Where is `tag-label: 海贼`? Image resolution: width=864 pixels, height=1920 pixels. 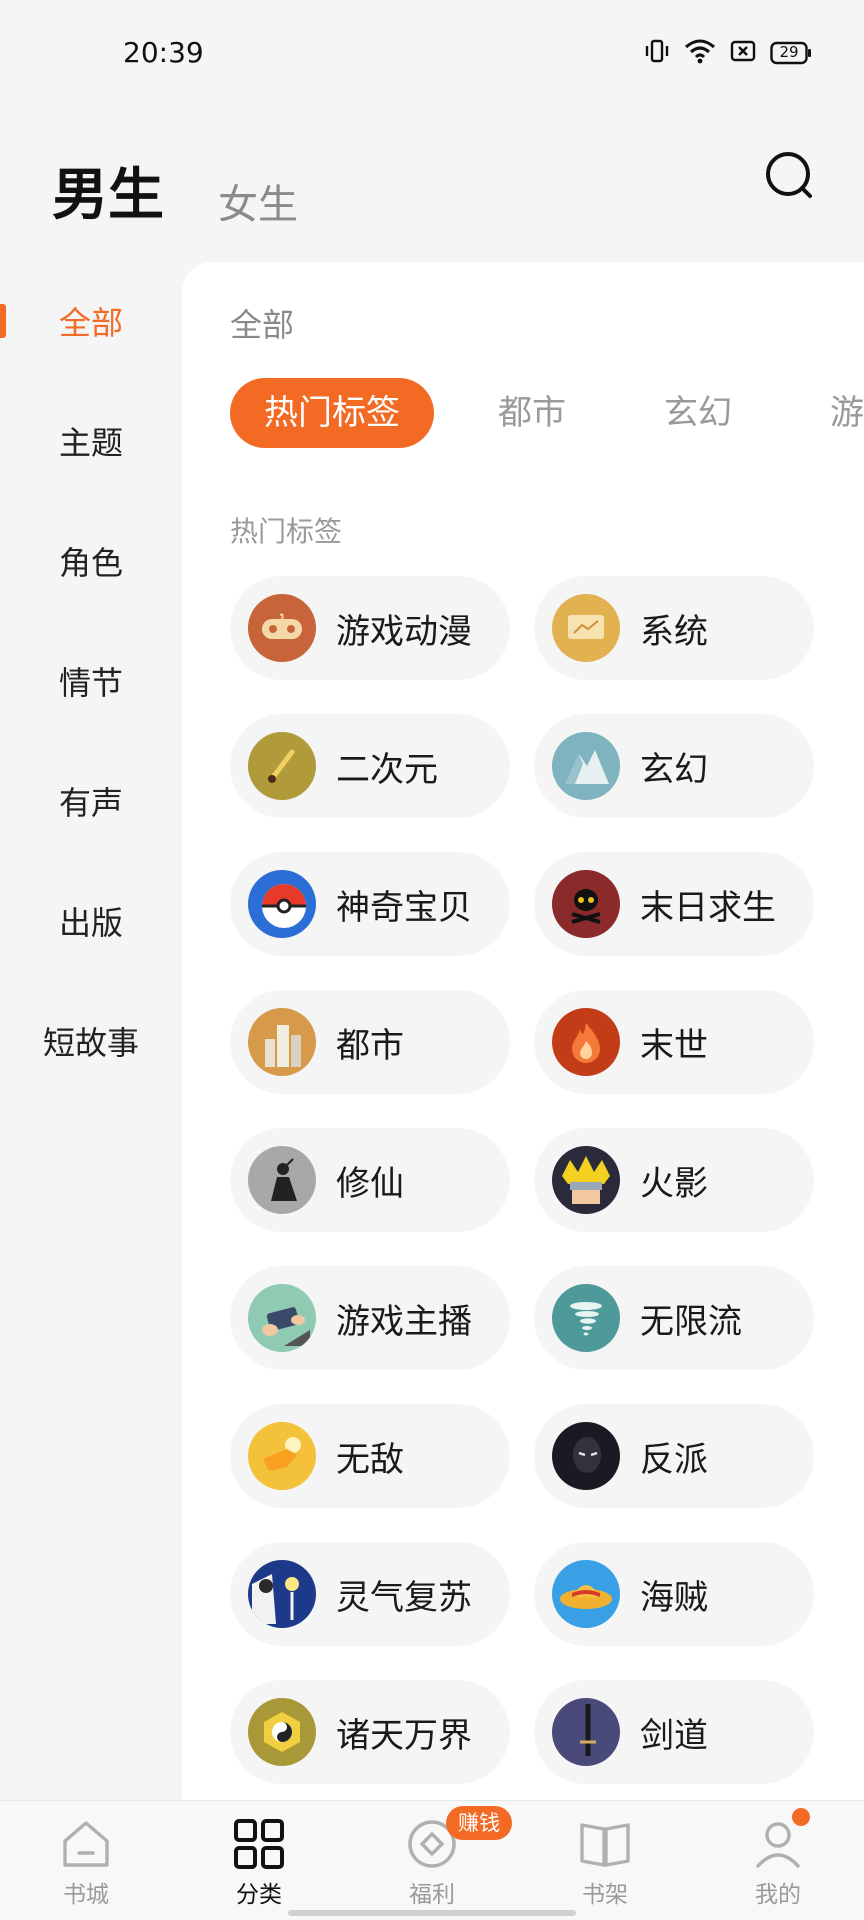 tag-label: 海贼 is located at coordinates (674, 1597).